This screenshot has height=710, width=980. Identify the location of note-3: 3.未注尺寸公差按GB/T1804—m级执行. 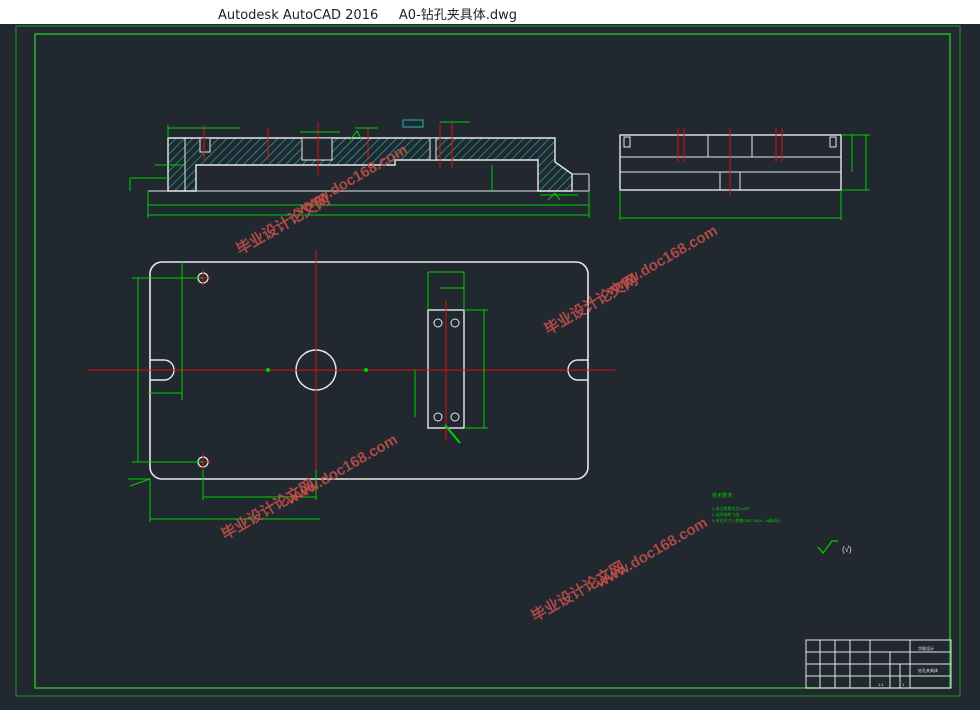
(746, 520).